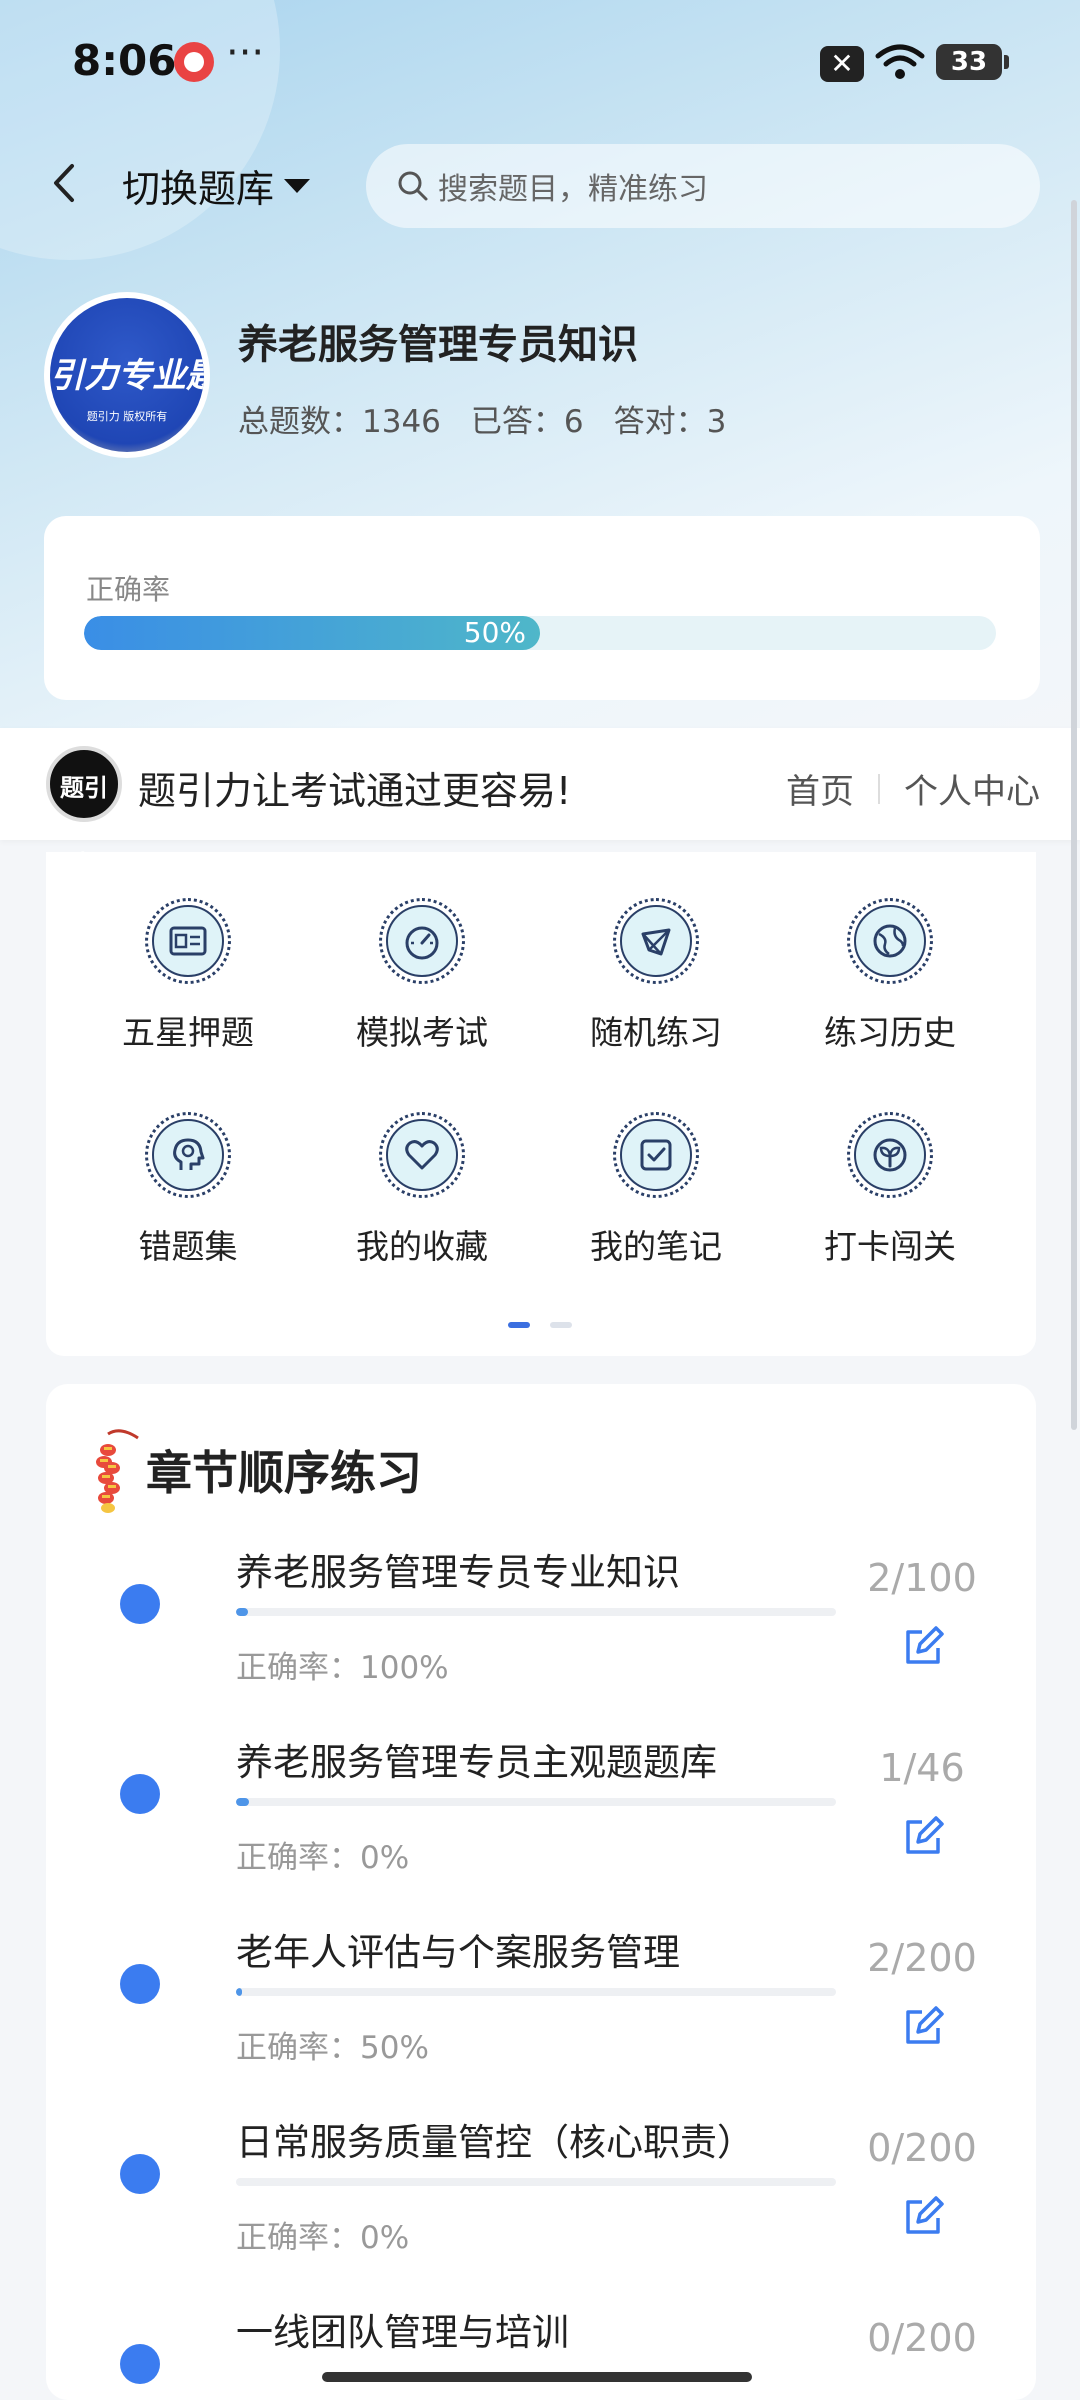 The image size is (1080, 2400). Describe the element at coordinates (541, 2193) in the screenshot. I see `chapter-row: 日常服务质量管控（核心职责） 正确率：0% 0/200` at that location.